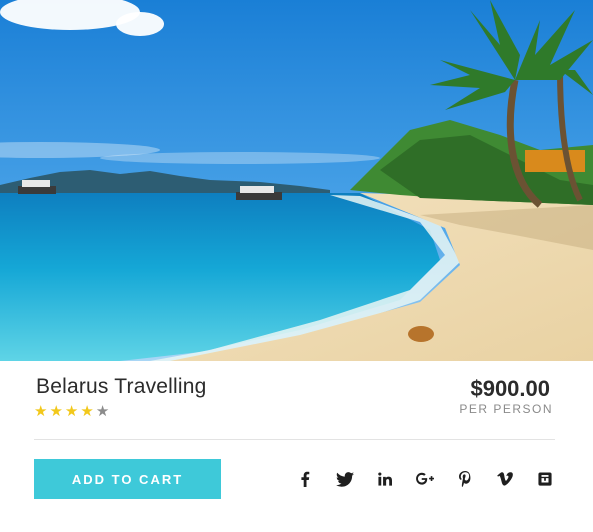 The width and height of the screenshot is (593, 532). What do you see at coordinates (505, 479) in the screenshot?
I see `vimeo-icon` at bounding box center [505, 479].